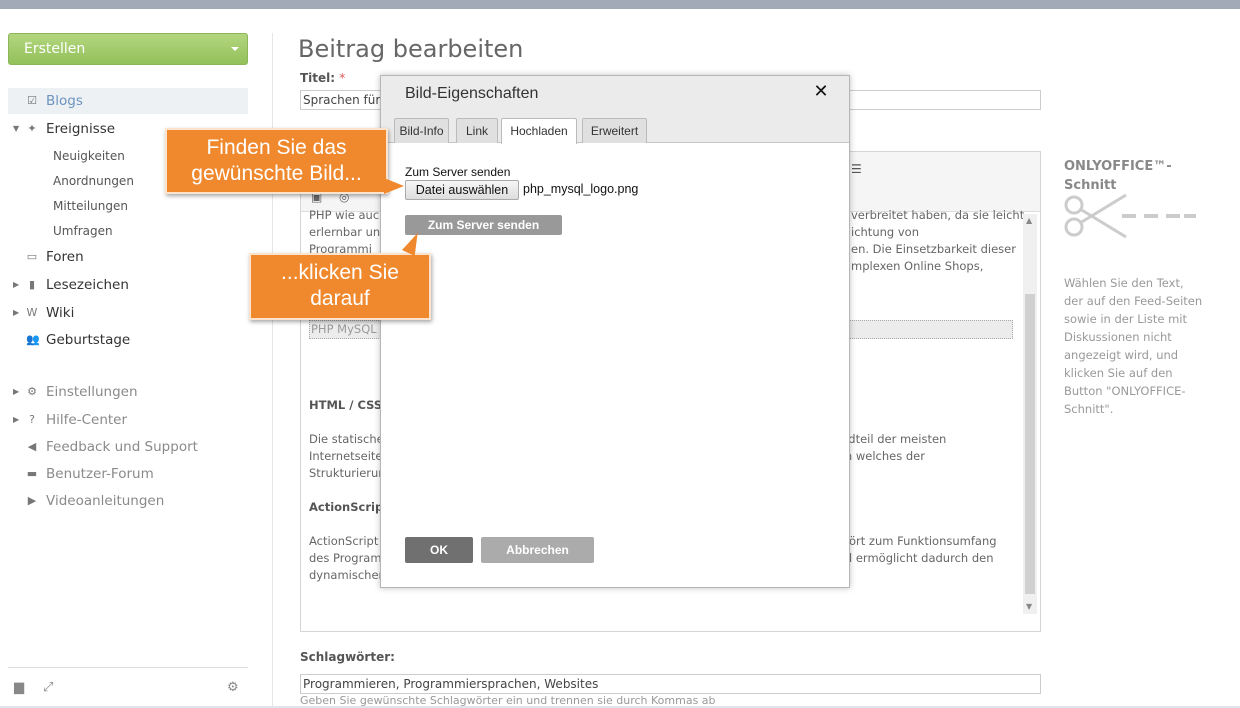 This screenshot has width=1240, height=708. Describe the element at coordinates (32, 446) in the screenshot. I see `megaphone-icon: ◀` at that location.